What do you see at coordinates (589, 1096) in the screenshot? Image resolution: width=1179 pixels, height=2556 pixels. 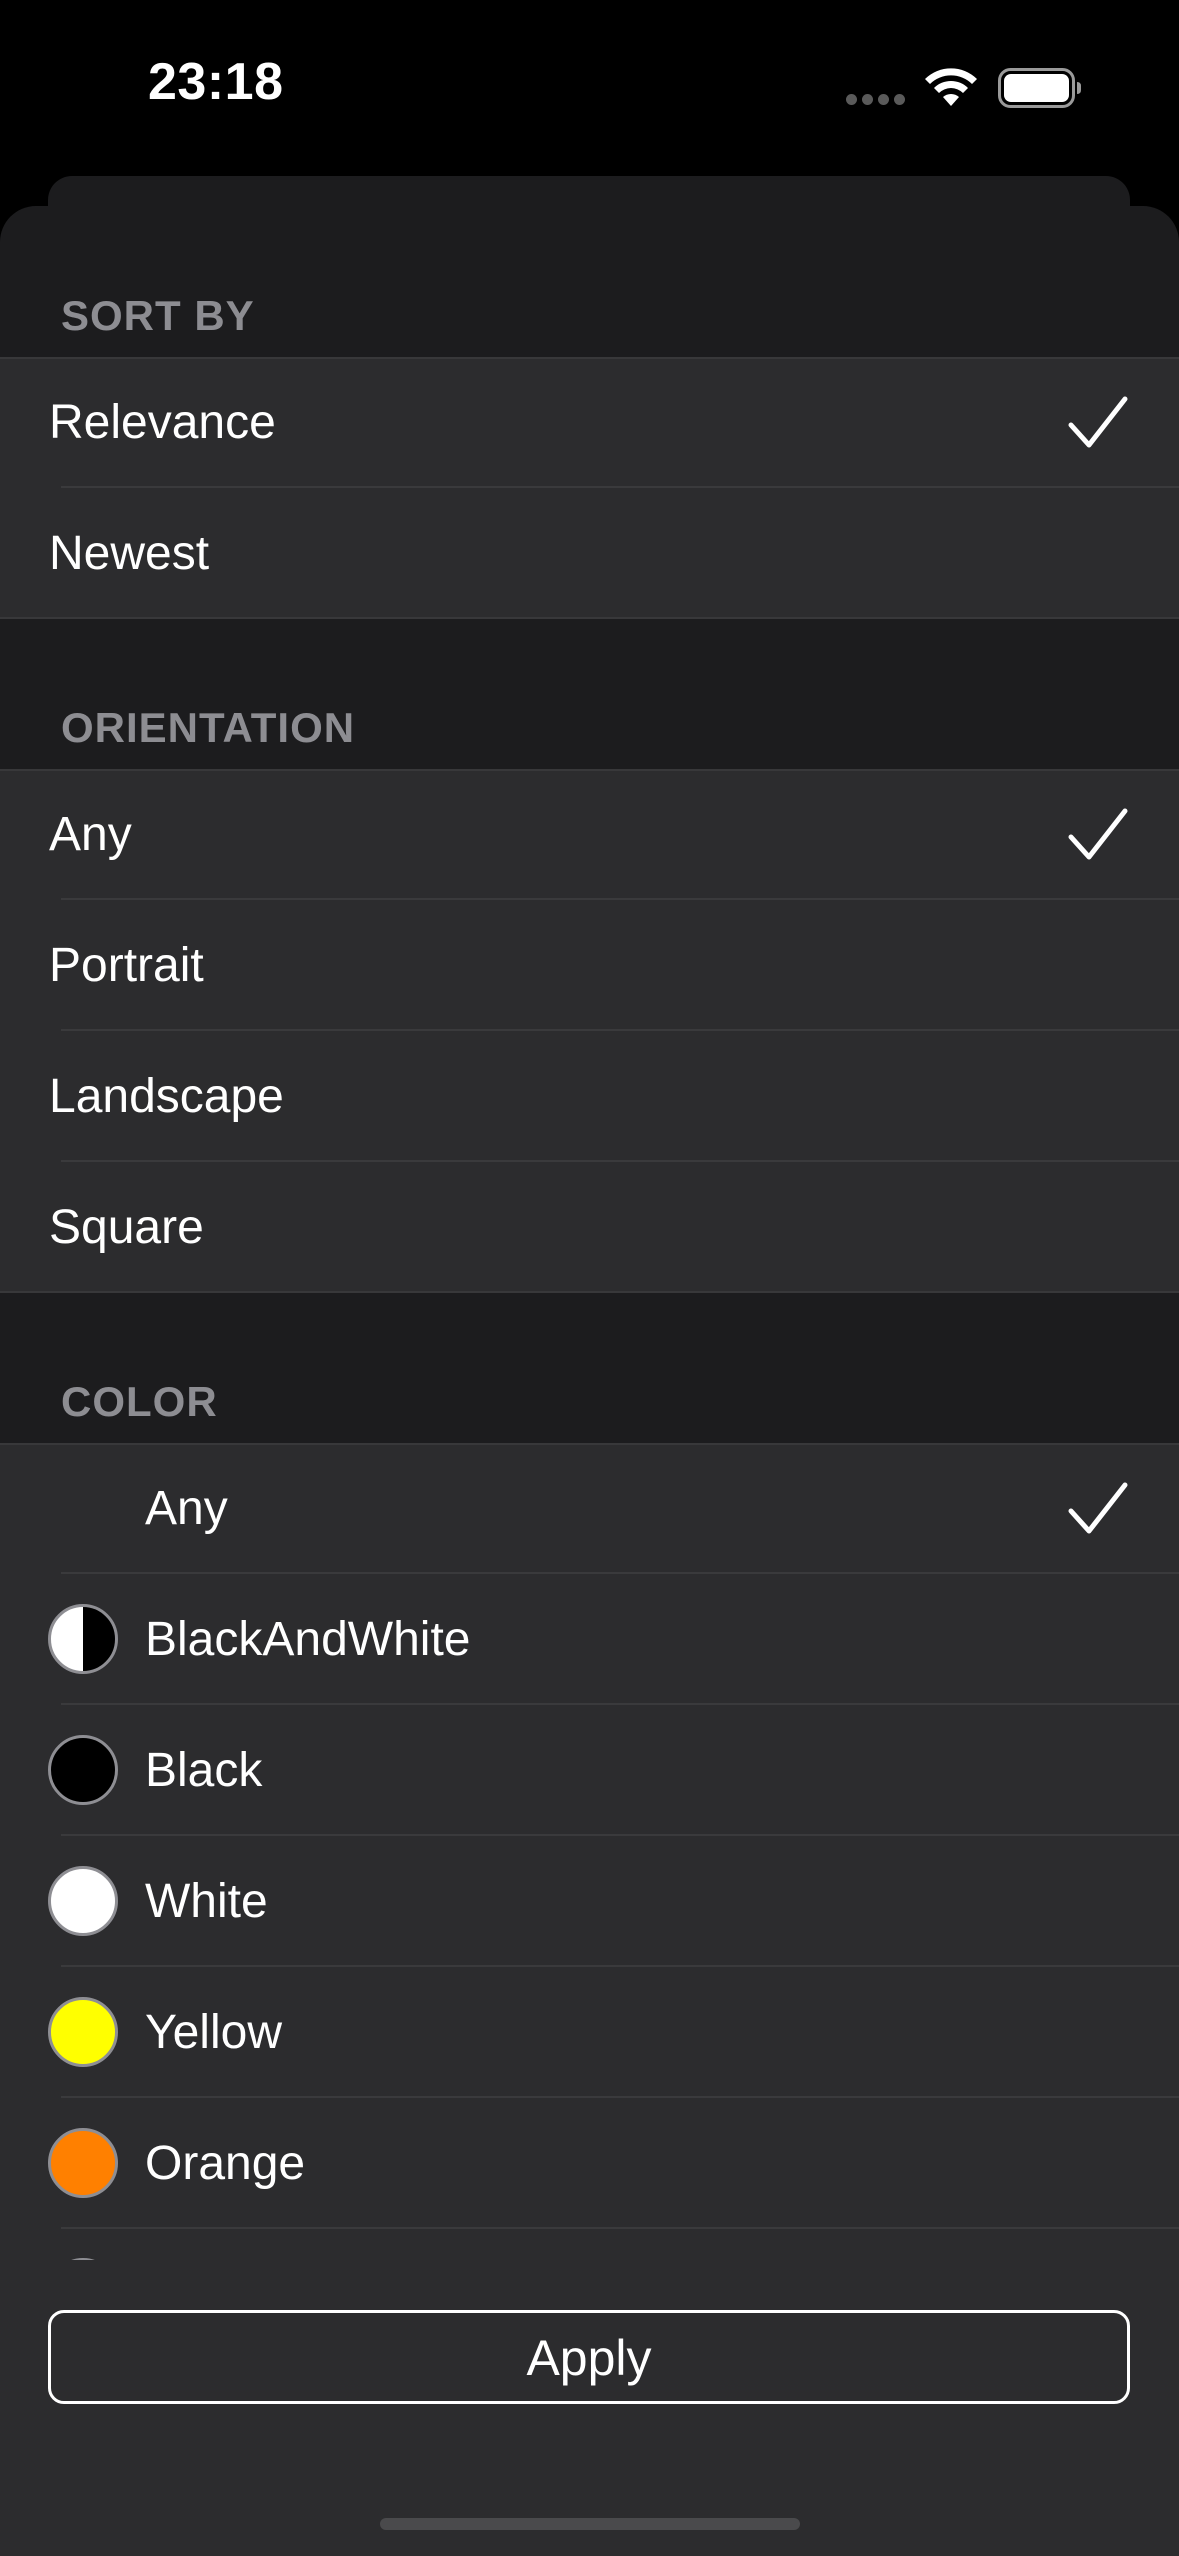 I see `orientation-option-landscape: Landscape` at bounding box center [589, 1096].